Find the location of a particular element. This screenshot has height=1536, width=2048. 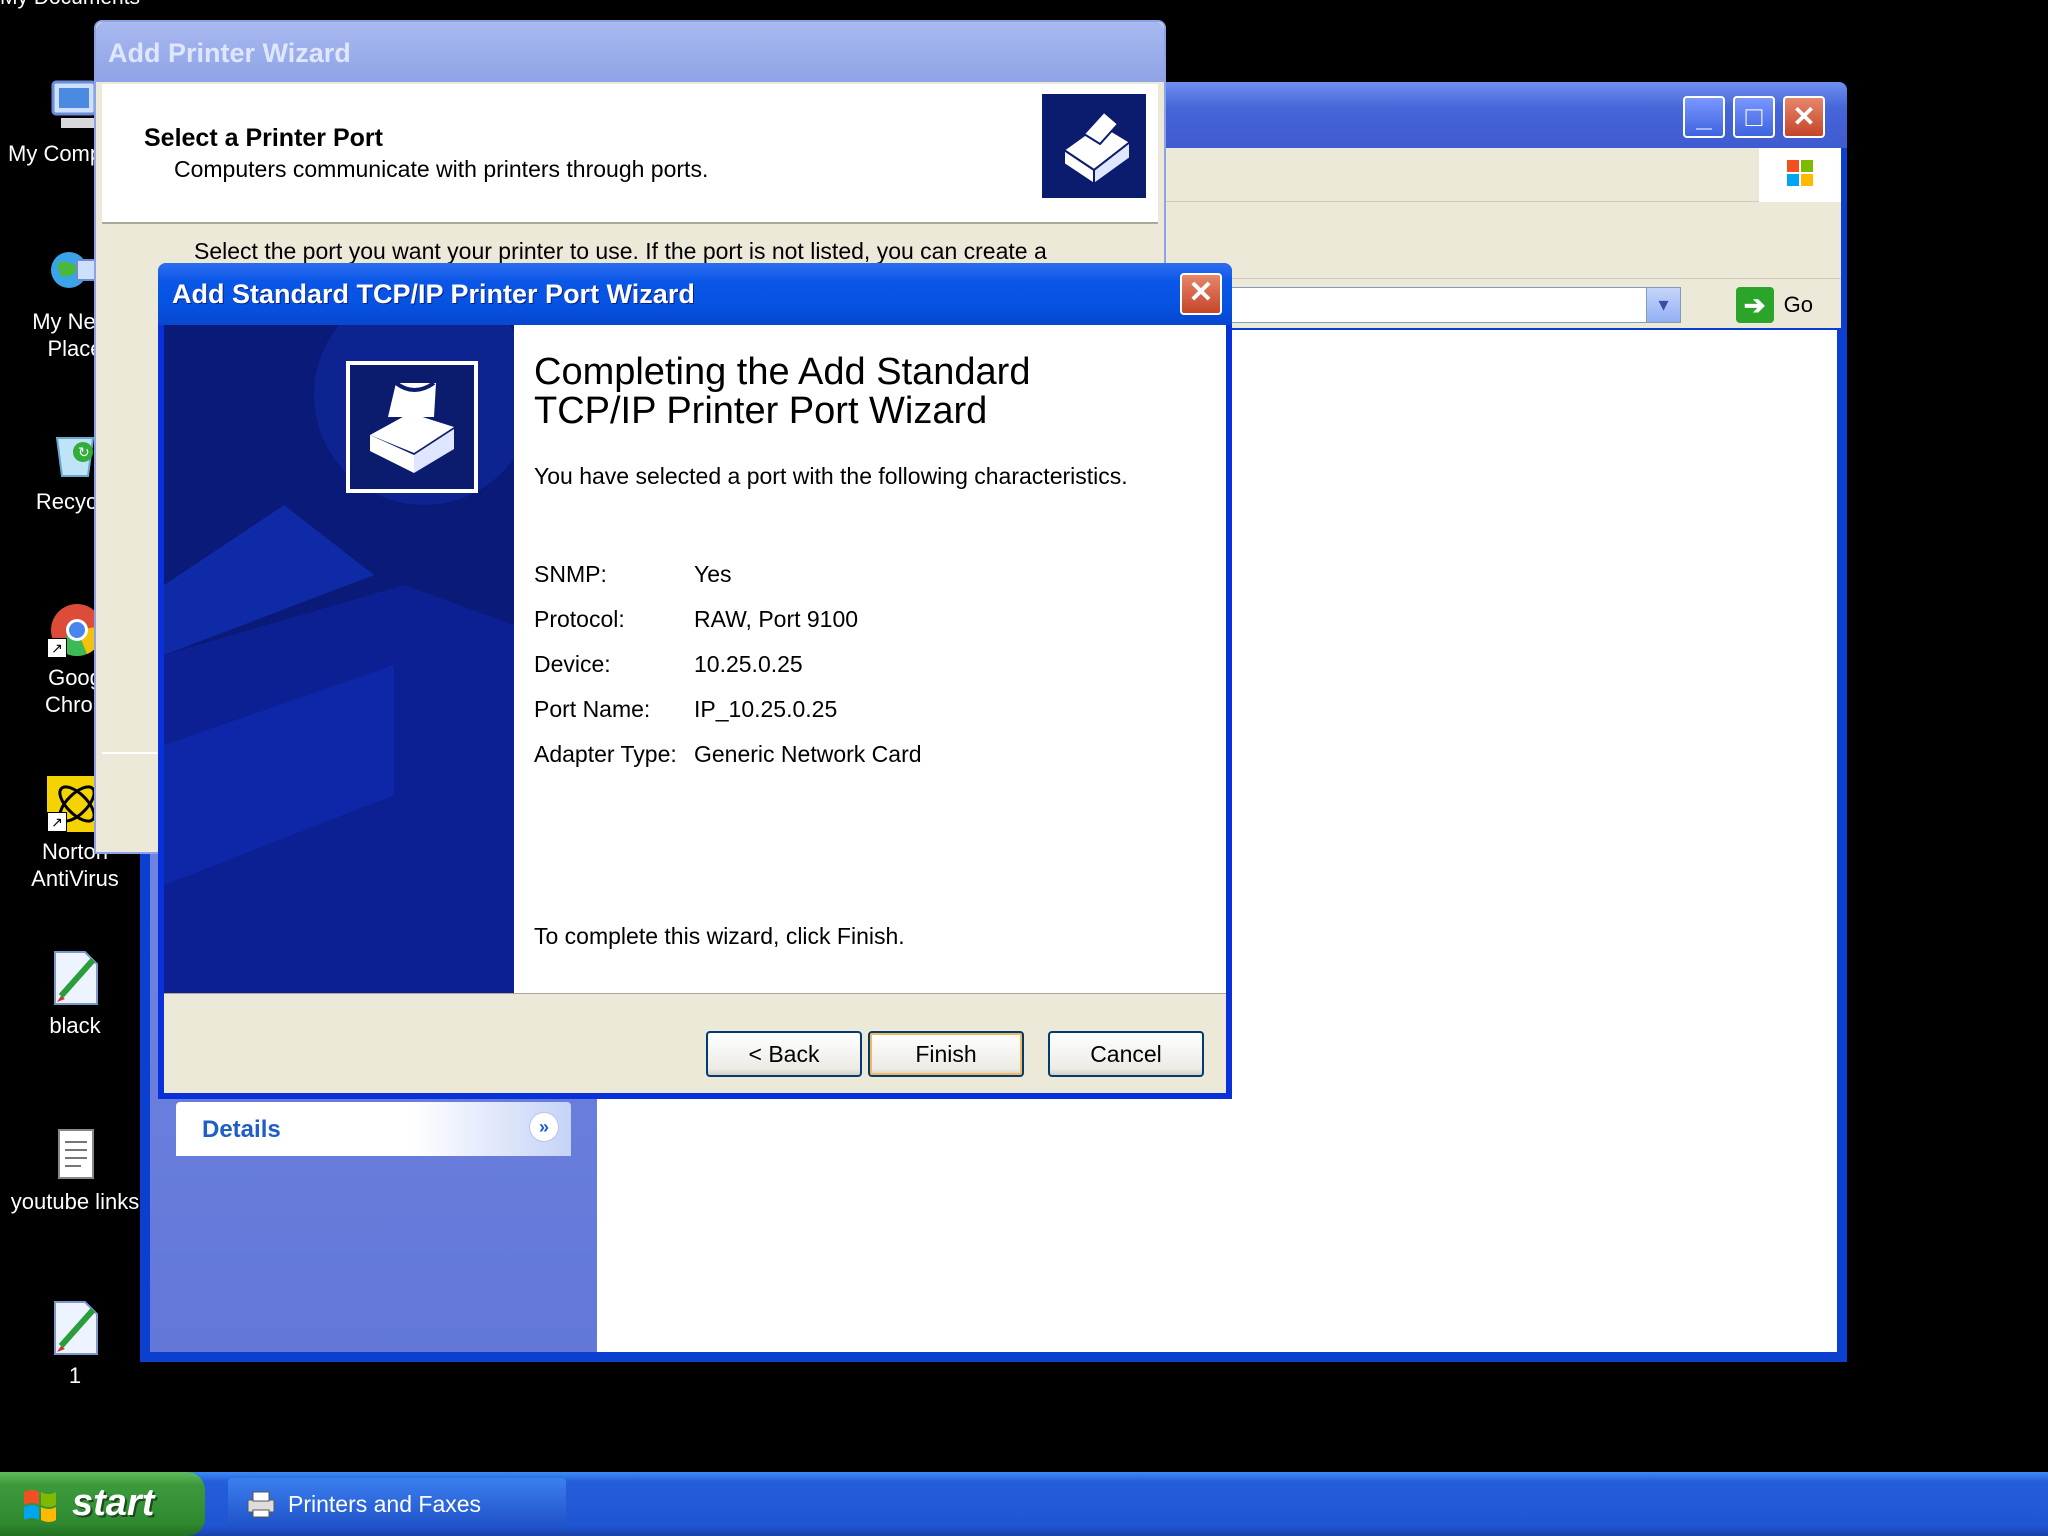

desktop-icon-label: youtube links is located at coordinates (75, 1201).